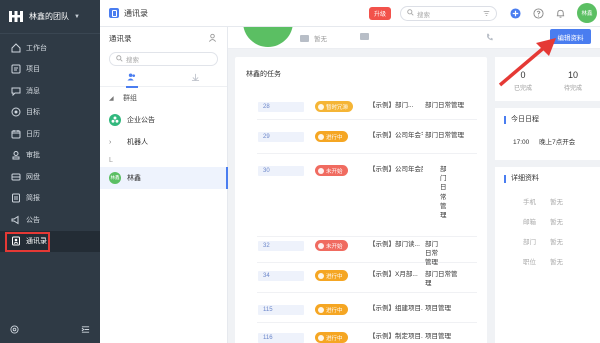 This screenshot has width=600, height=343. What do you see at coordinates (36, 48) in the screenshot?
I see `sidebar-item-label: 工作台` at bounding box center [36, 48].